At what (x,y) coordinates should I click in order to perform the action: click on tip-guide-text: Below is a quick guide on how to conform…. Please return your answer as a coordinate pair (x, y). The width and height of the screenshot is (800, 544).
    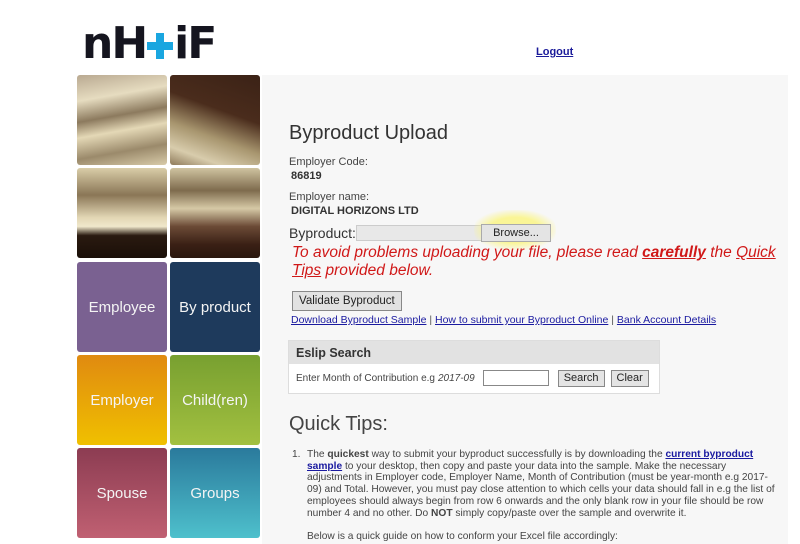
    Looking at the image, I should click on (462, 537).